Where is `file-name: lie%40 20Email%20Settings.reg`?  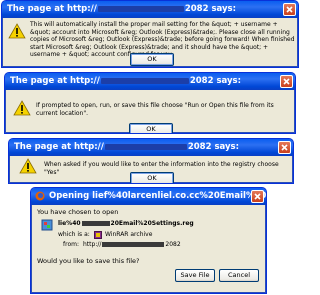 file-name: lie%40 20Email%20Settings.reg is located at coordinates (126, 223).